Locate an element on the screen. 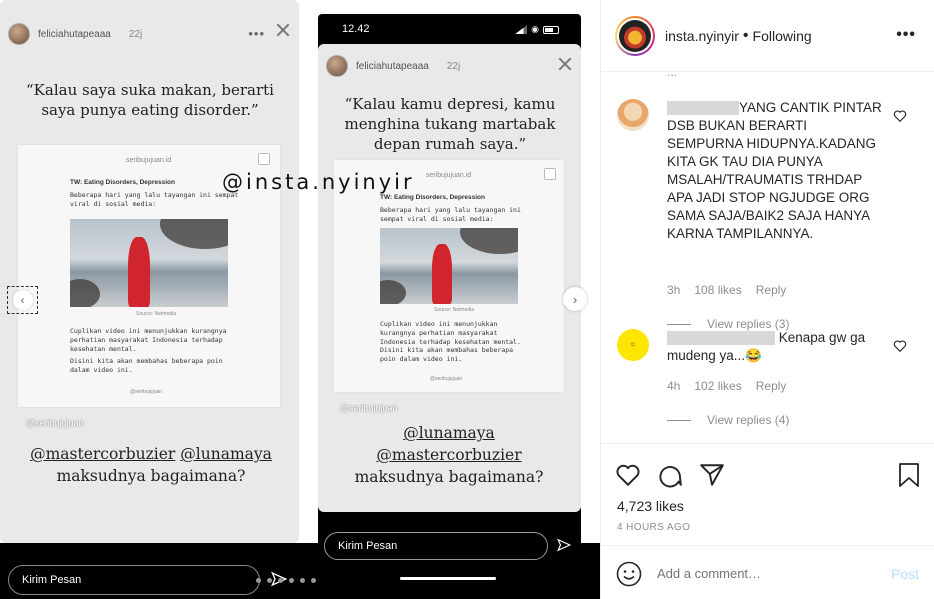  share-icon is located at coordinates (712, 475).